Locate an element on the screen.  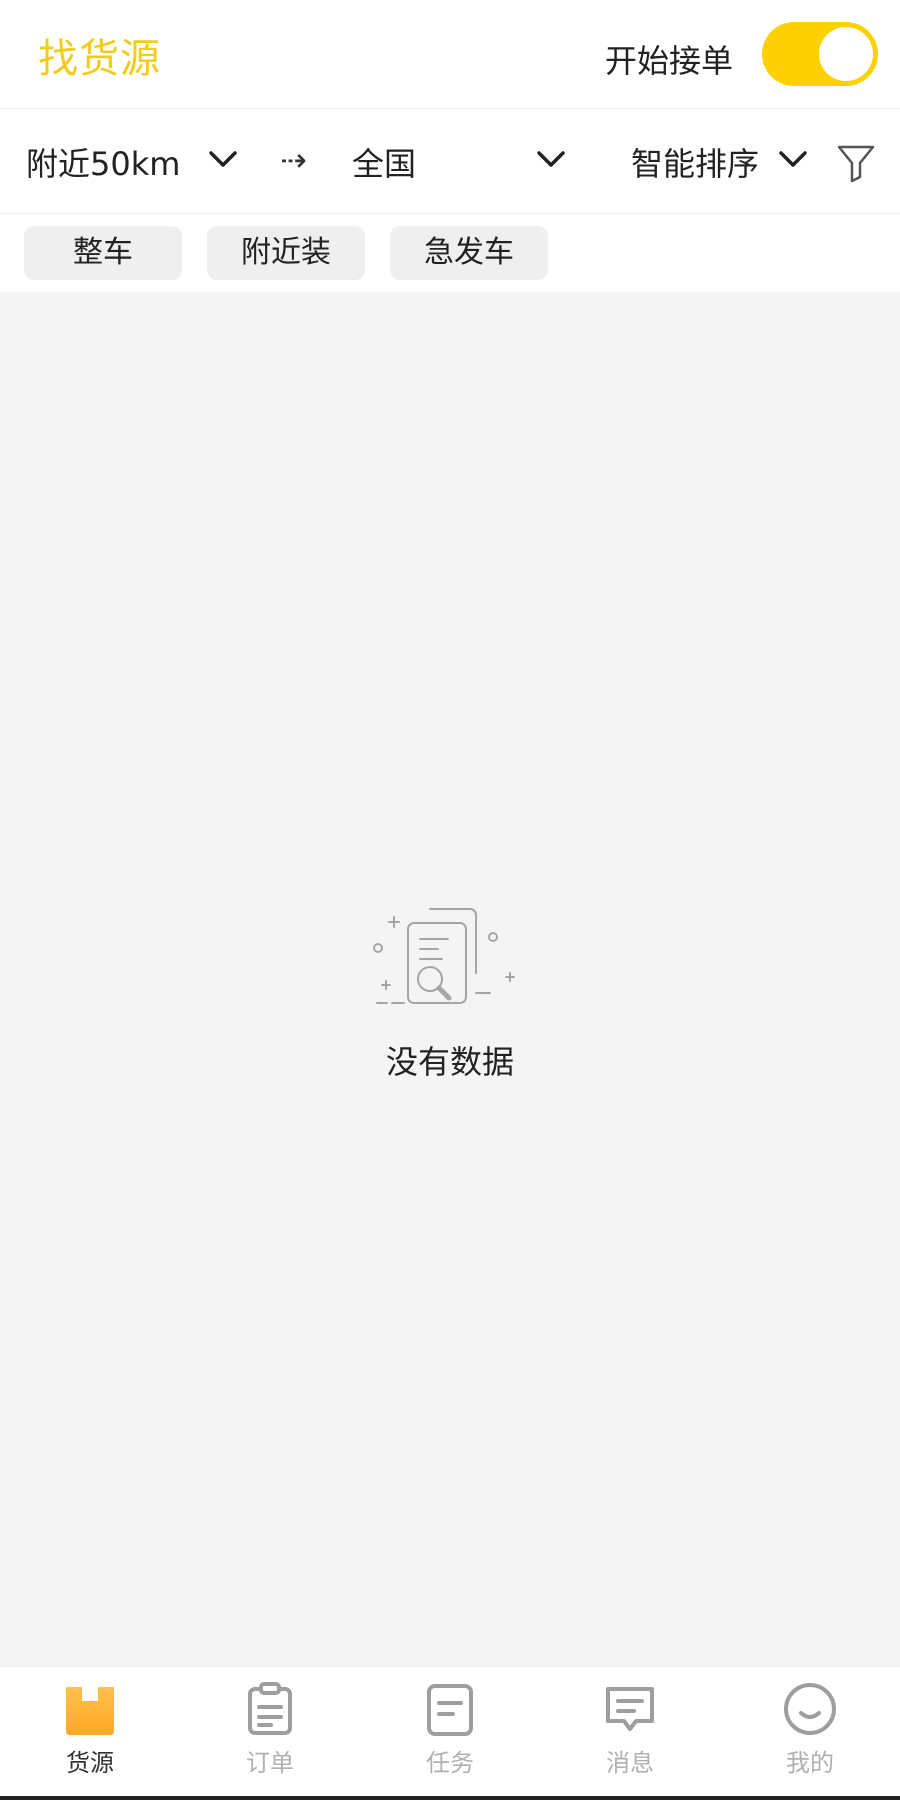
empty-state: 没有数据 is located at coordinates (450, 994).